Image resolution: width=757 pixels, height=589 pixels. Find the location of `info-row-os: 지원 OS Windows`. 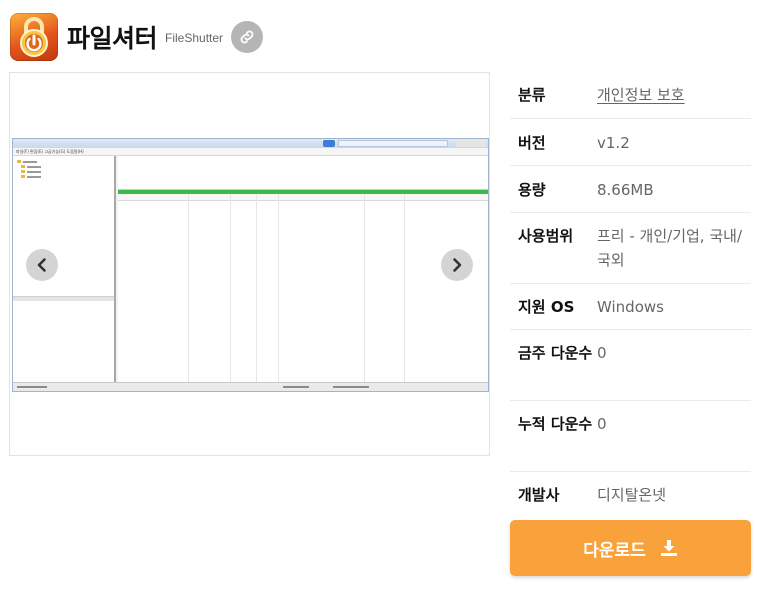

info-row-os: 지원 OS Windows is located at coordinates (630, 307).